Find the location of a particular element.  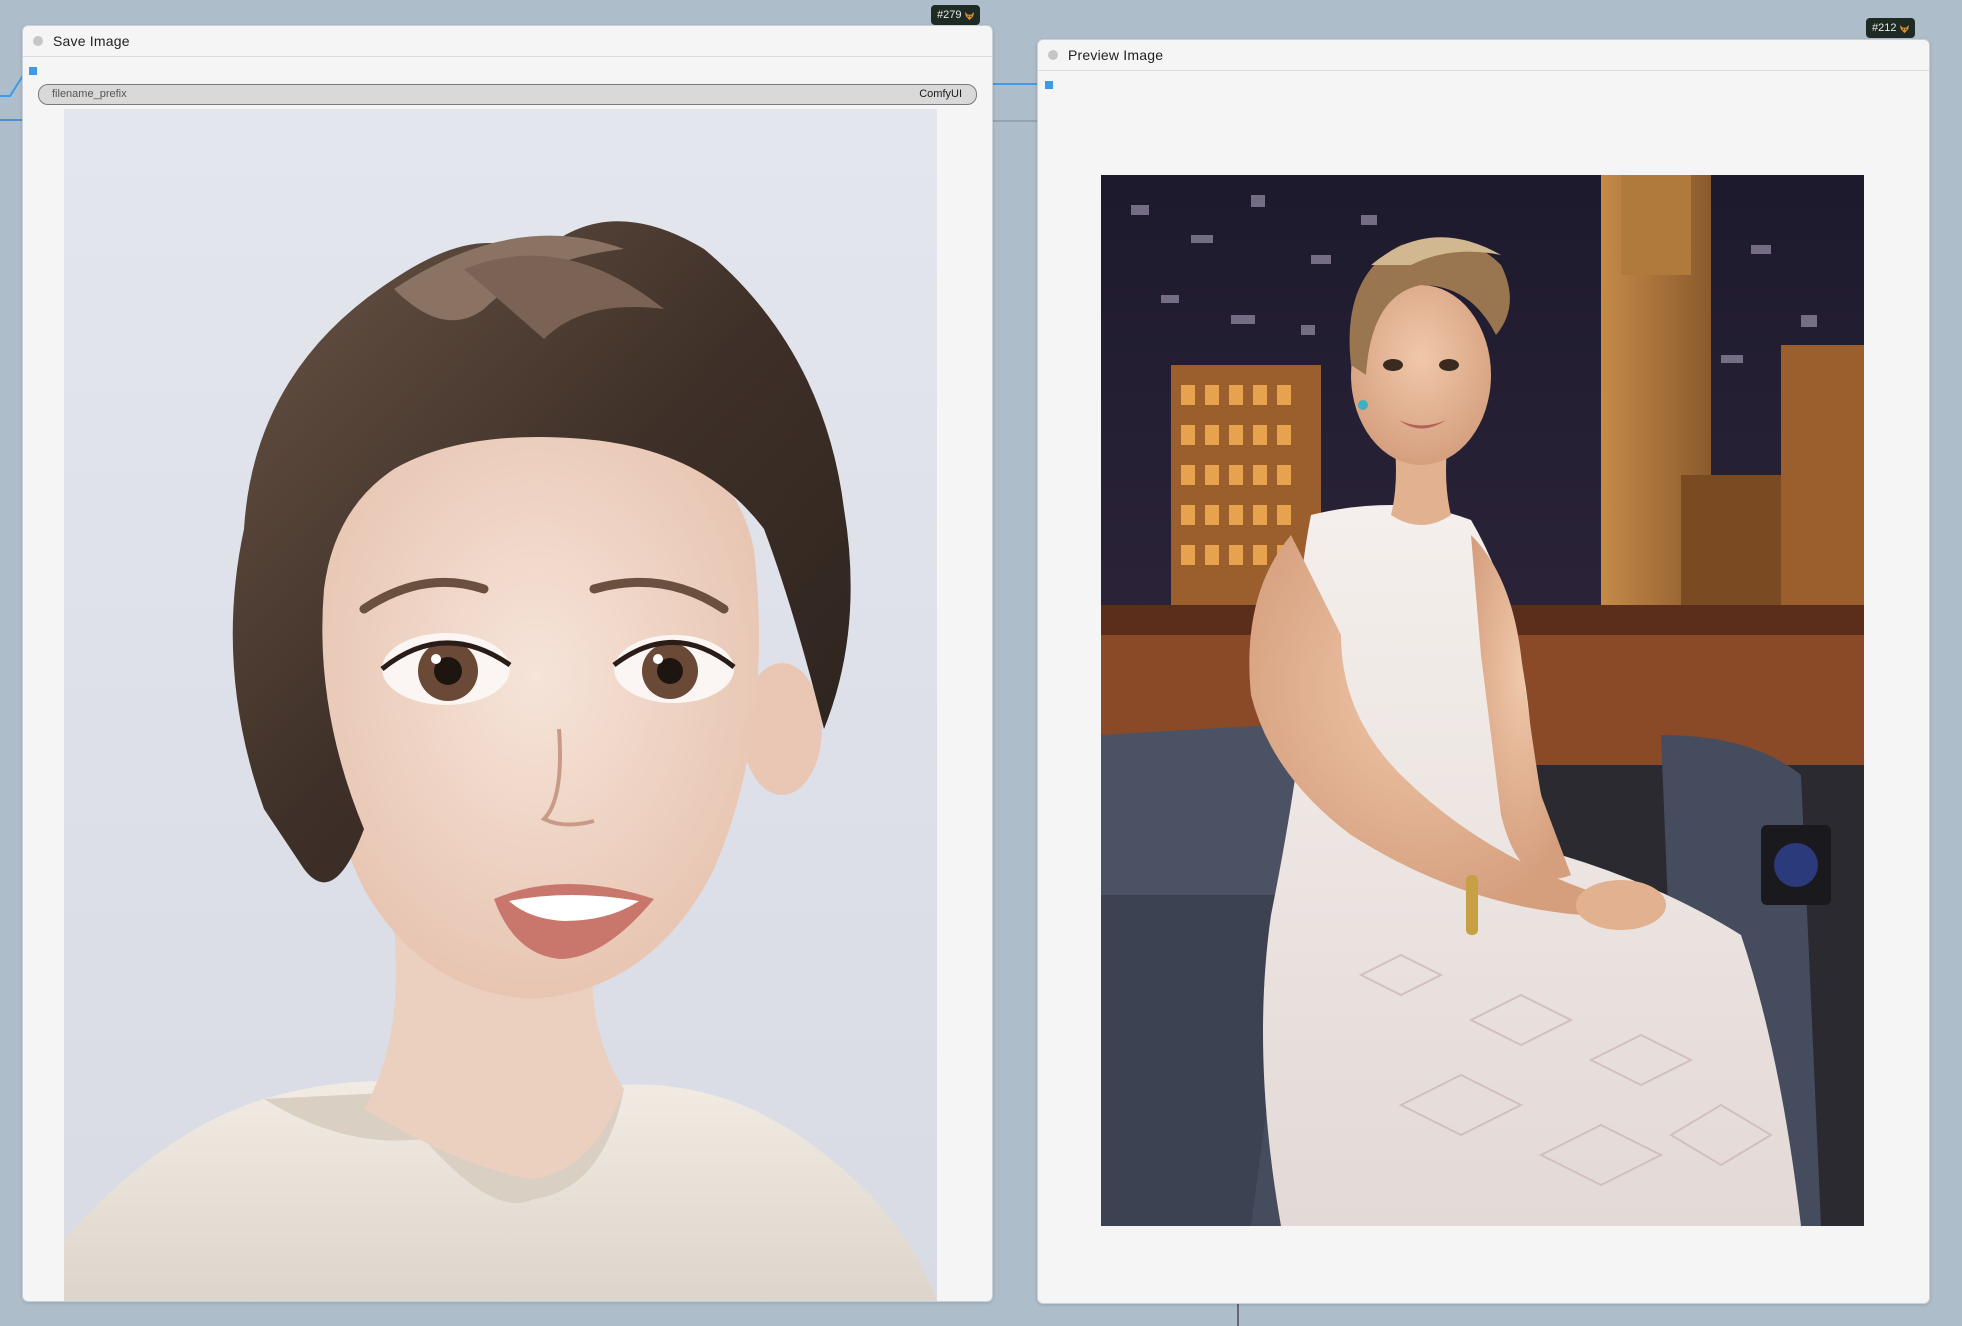

filename-prefix-widget: filename_prefix ComfyUI is located at coordinates (507, 94).